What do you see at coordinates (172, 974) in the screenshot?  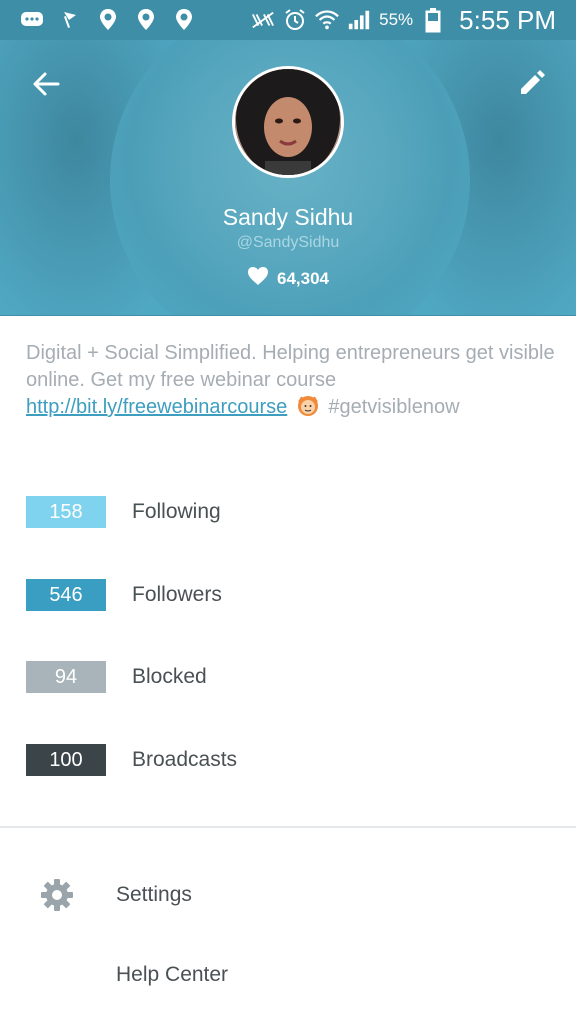 I see `help-center-label: Help Center` at bounding box center [172, 974].